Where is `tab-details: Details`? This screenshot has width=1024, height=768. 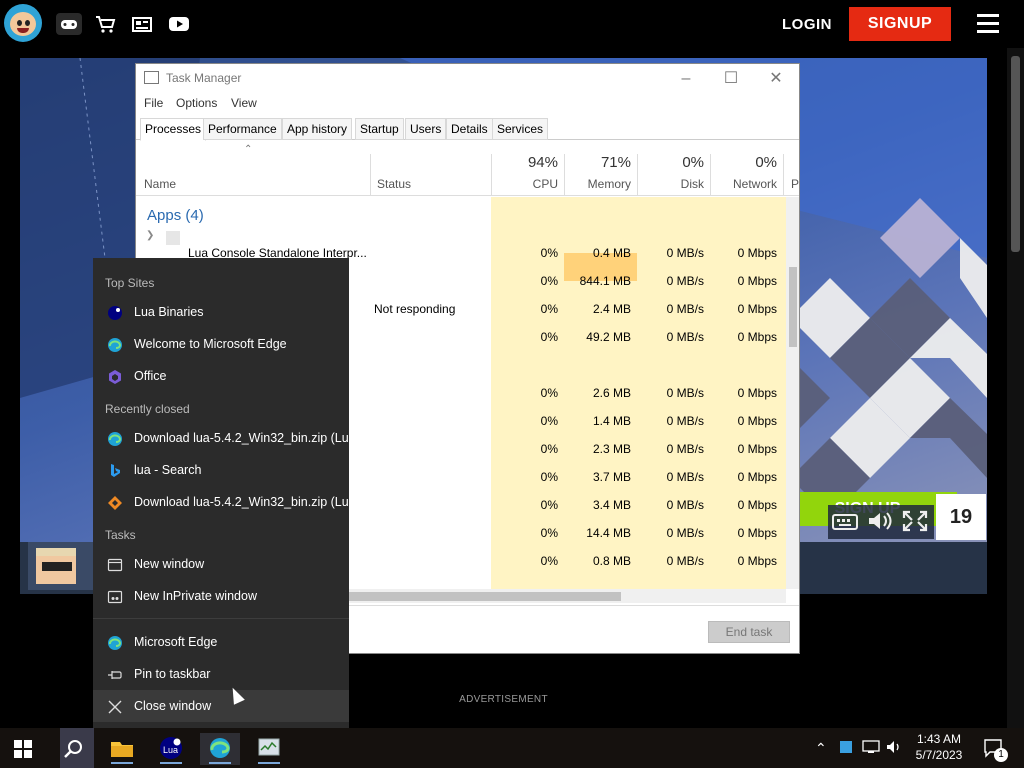
tab-details: Details is located at coordinates (469, 129).